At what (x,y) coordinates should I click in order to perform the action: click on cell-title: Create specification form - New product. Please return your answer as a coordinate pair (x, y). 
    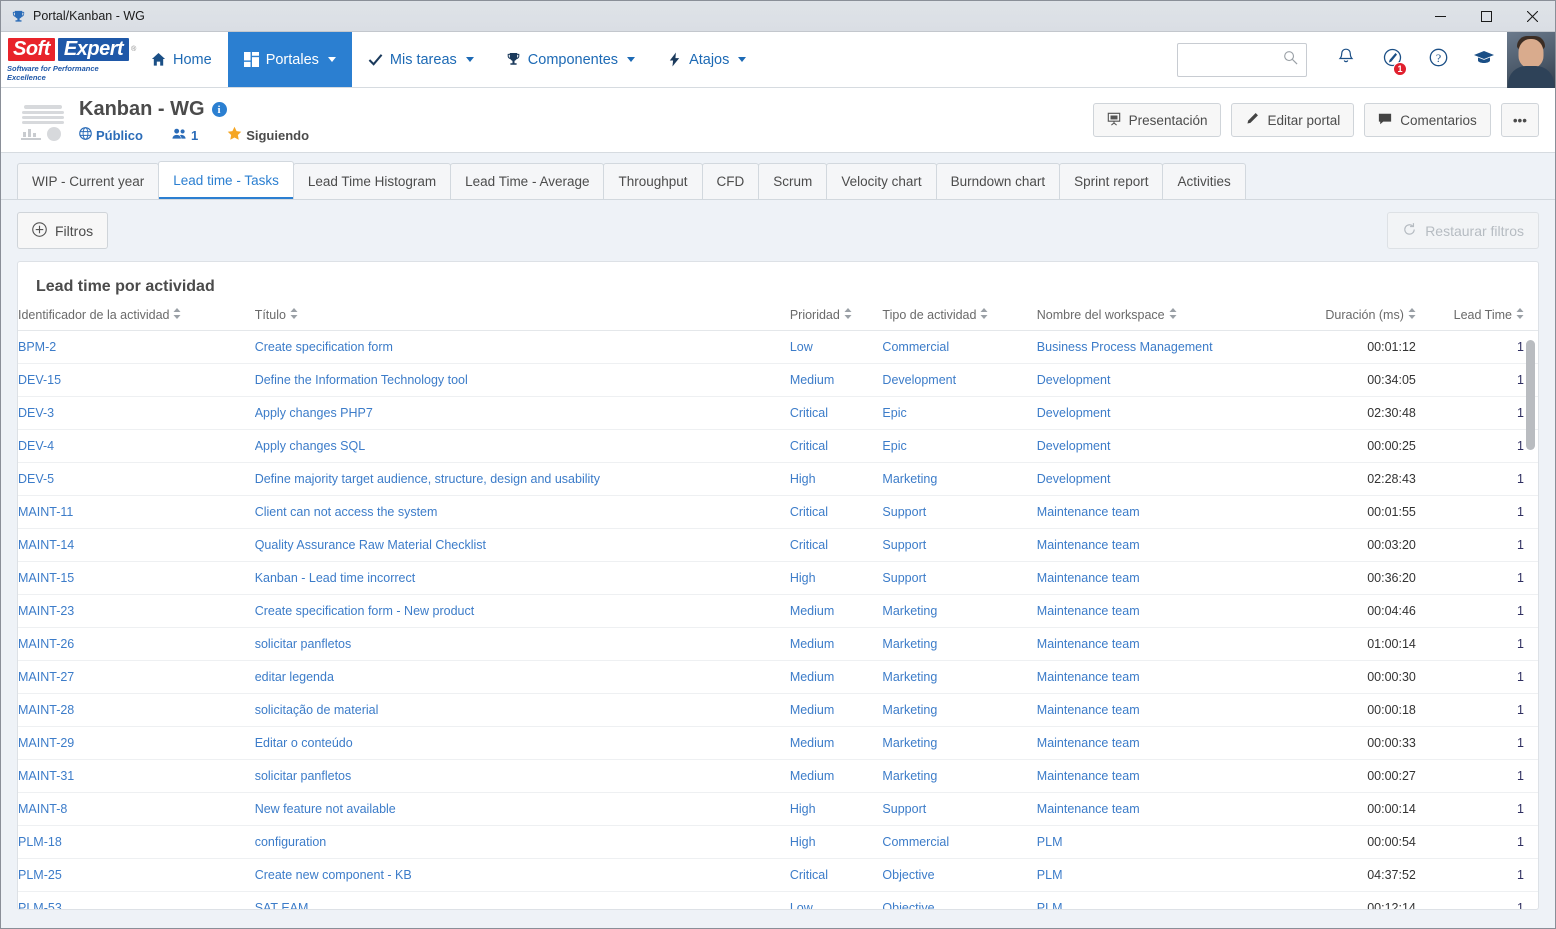
    Looking at the image, I should click on (522, 611).